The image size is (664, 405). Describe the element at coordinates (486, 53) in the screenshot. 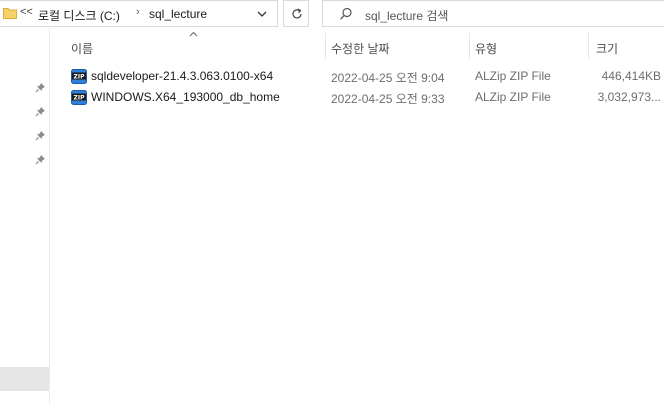

I see `column-header-type: 유형` at that location.